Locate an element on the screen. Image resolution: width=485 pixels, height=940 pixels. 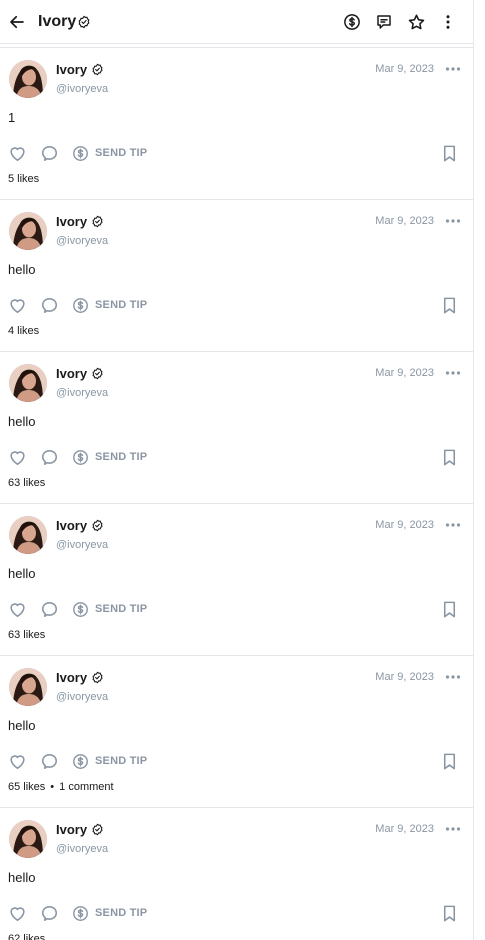
message-button is located at coordinates (384, 22).